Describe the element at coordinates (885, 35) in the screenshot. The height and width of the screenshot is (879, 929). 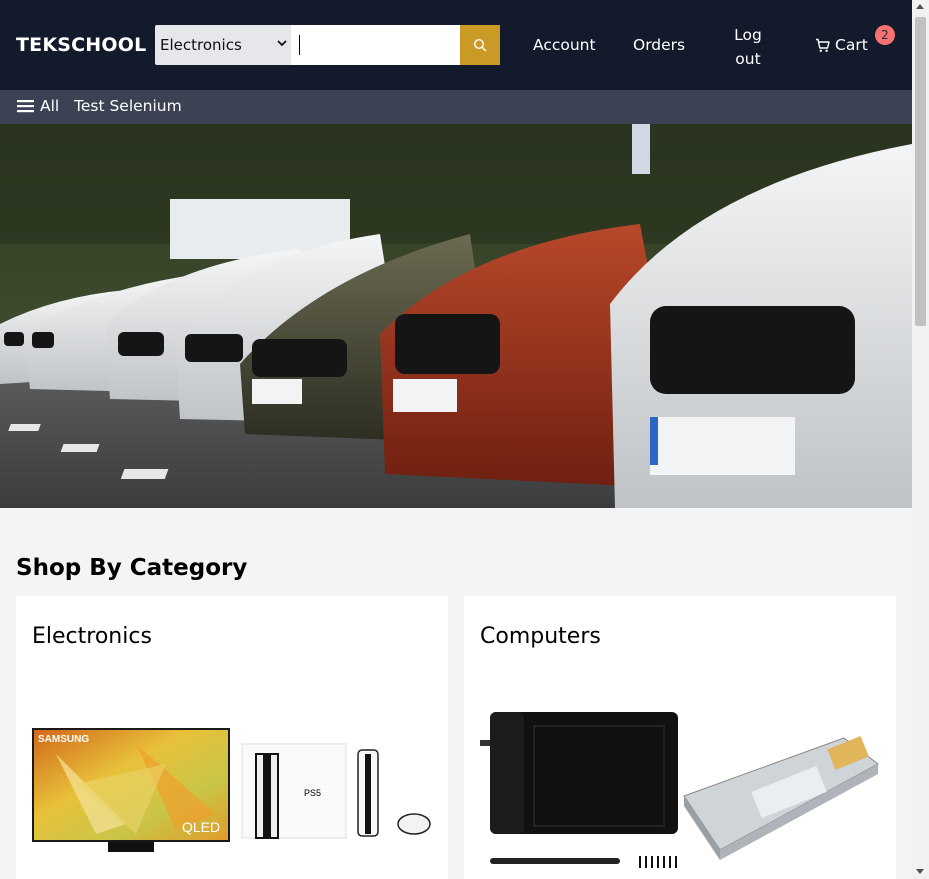
I see `cart-count-badge: 2` at that location.